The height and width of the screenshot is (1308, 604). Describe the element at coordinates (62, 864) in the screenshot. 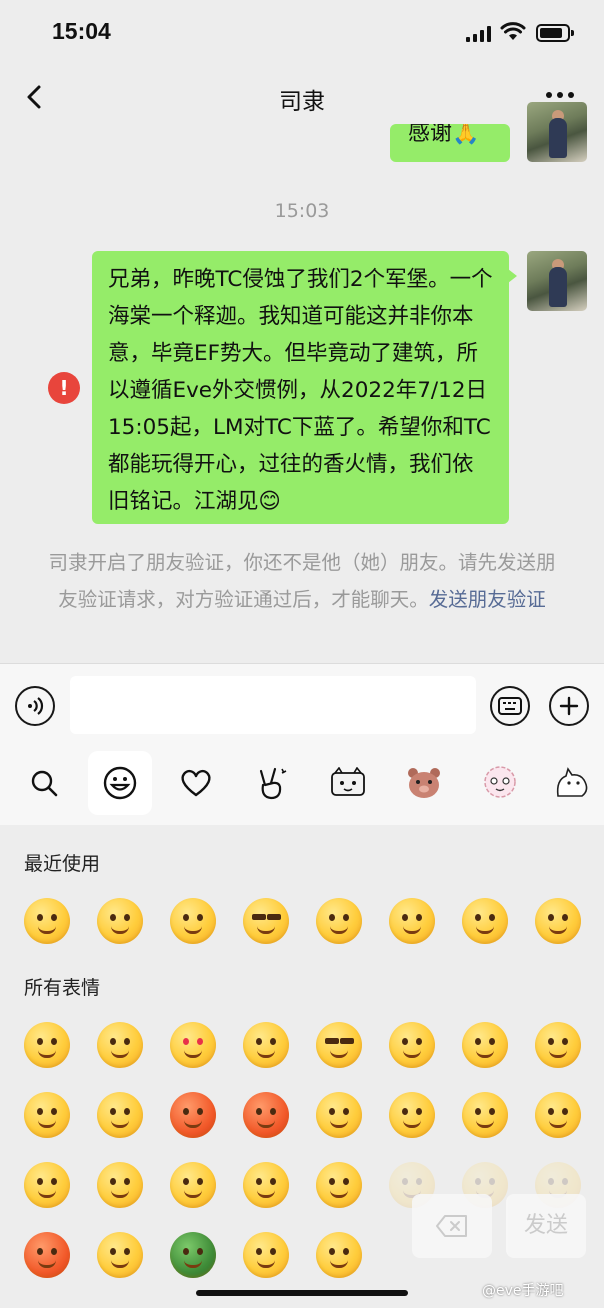

I see `recent-emoji-title: 最近使用` at that location.